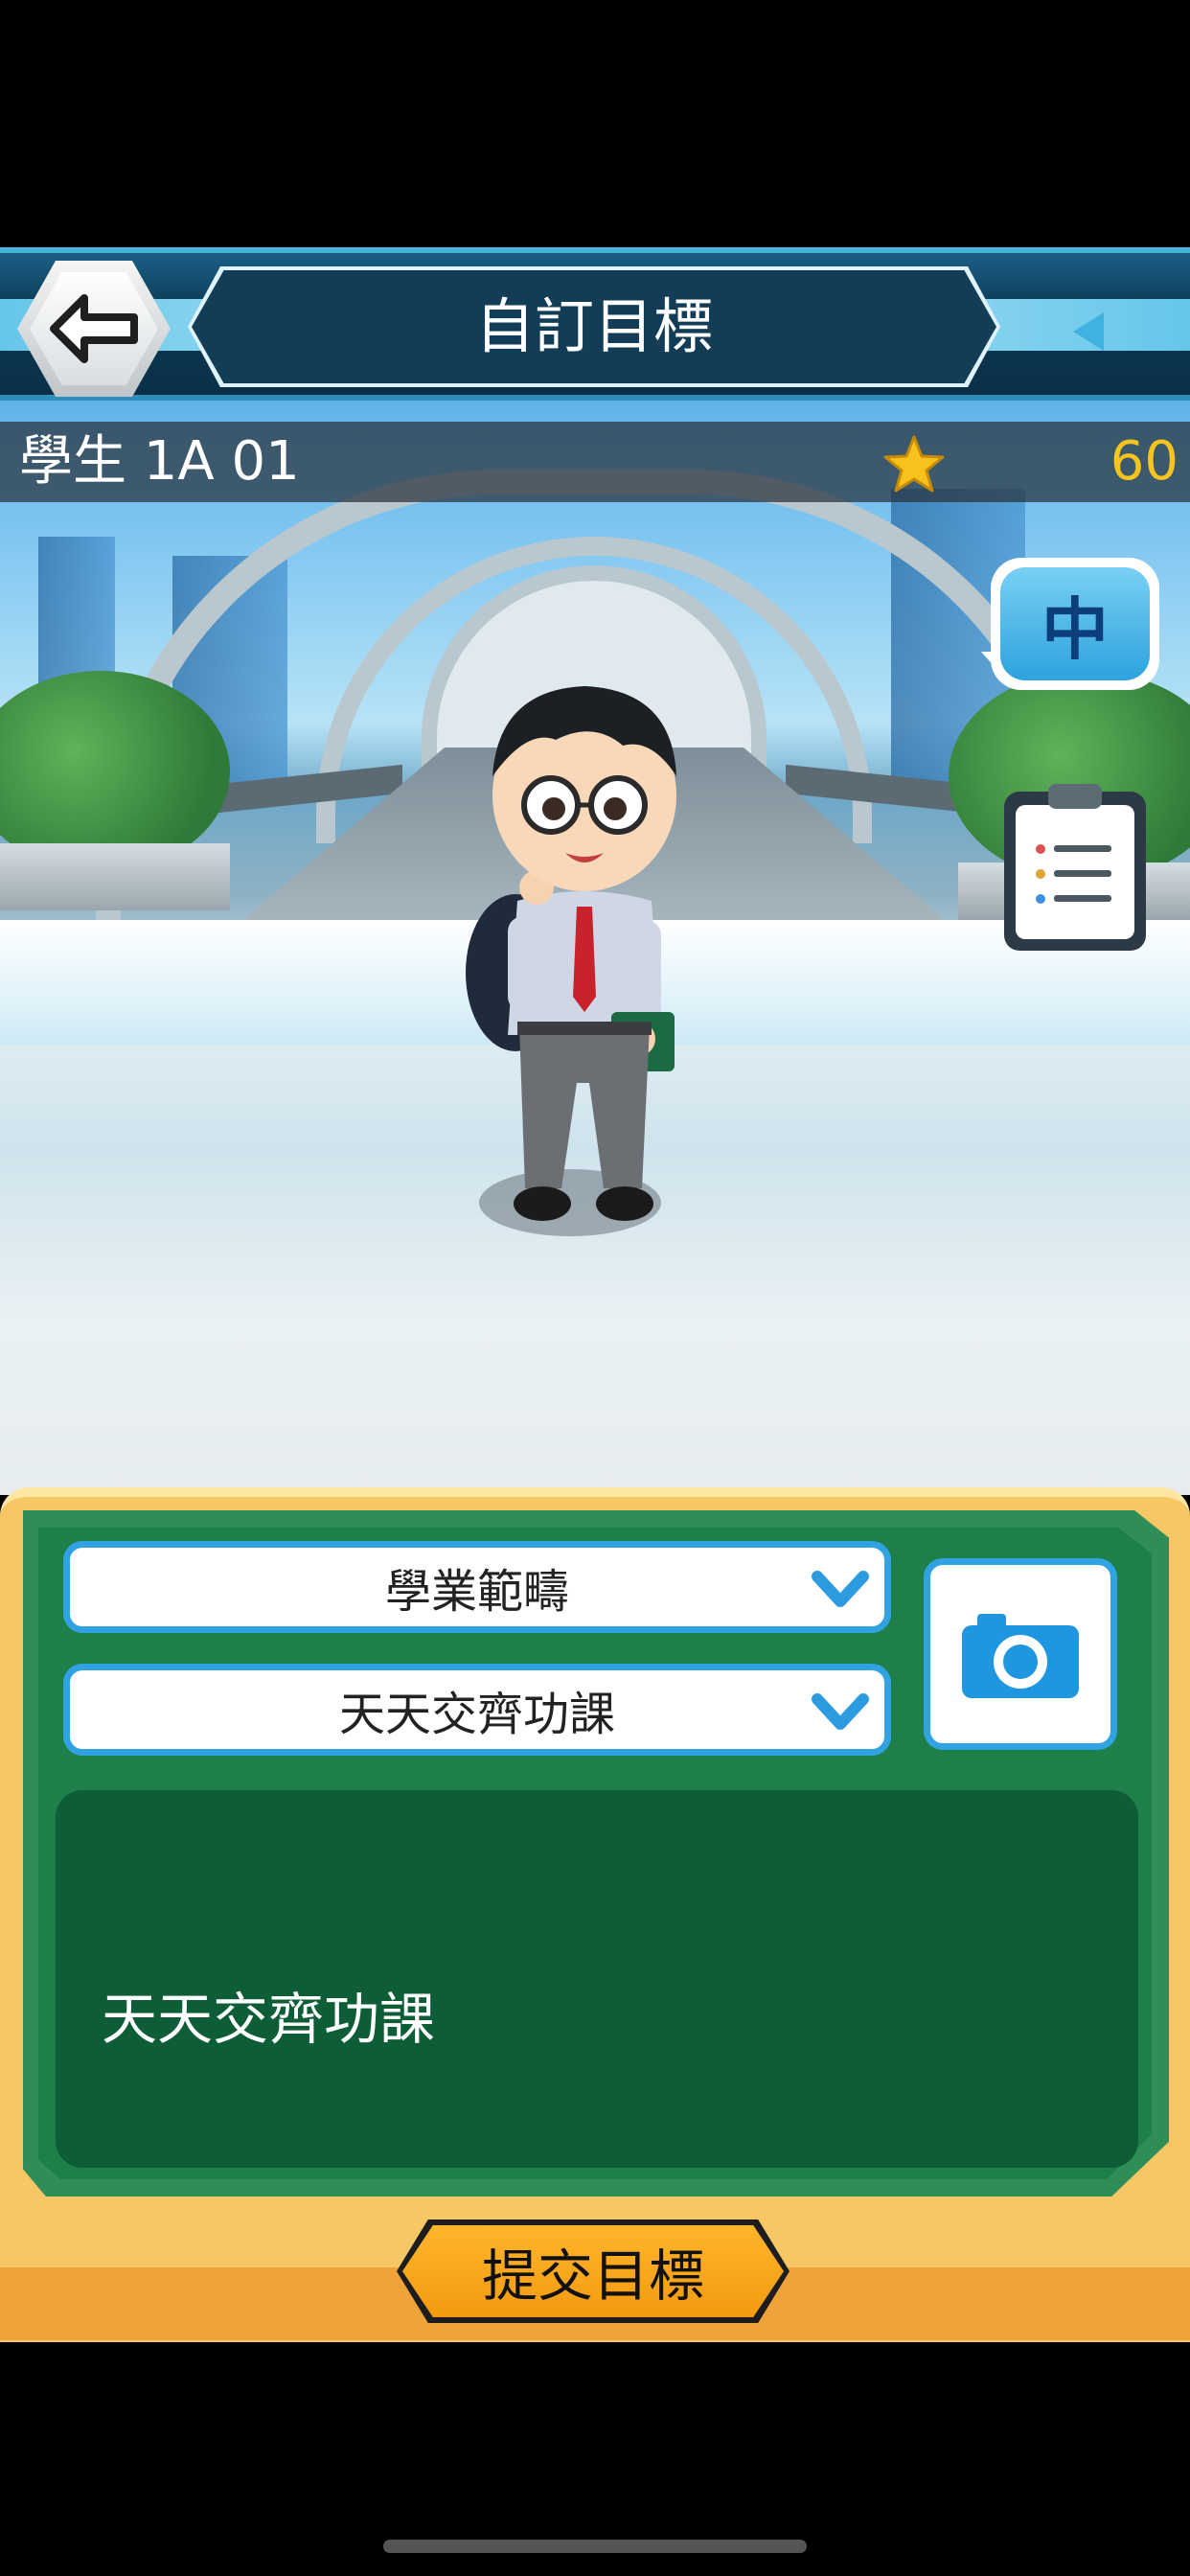 This screenshot has height=2576, width=1190. What do you see at coordinates (1089, 331) in the screenshot?
I see `triangle-left-icon` at bounding box center [1089, 331].